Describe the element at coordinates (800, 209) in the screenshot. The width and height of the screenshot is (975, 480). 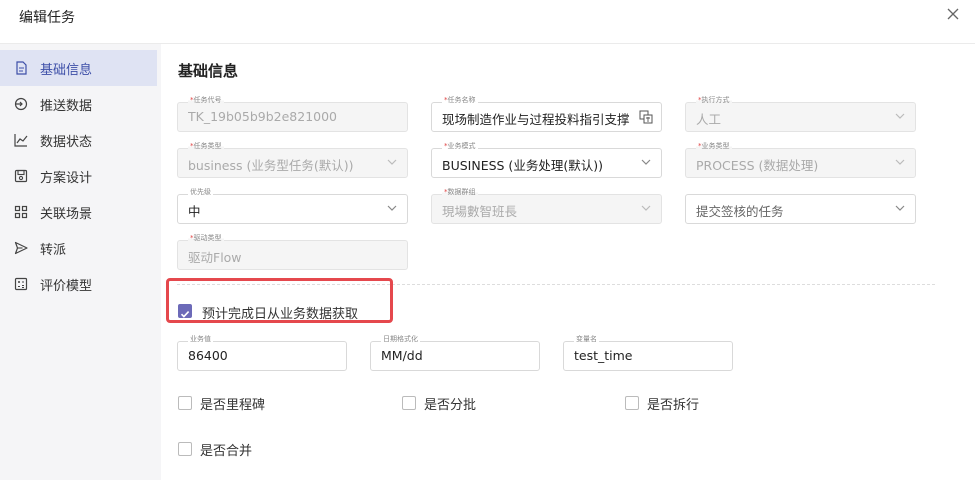
I see `approval-task-select: 提交签核的任务` at that location.